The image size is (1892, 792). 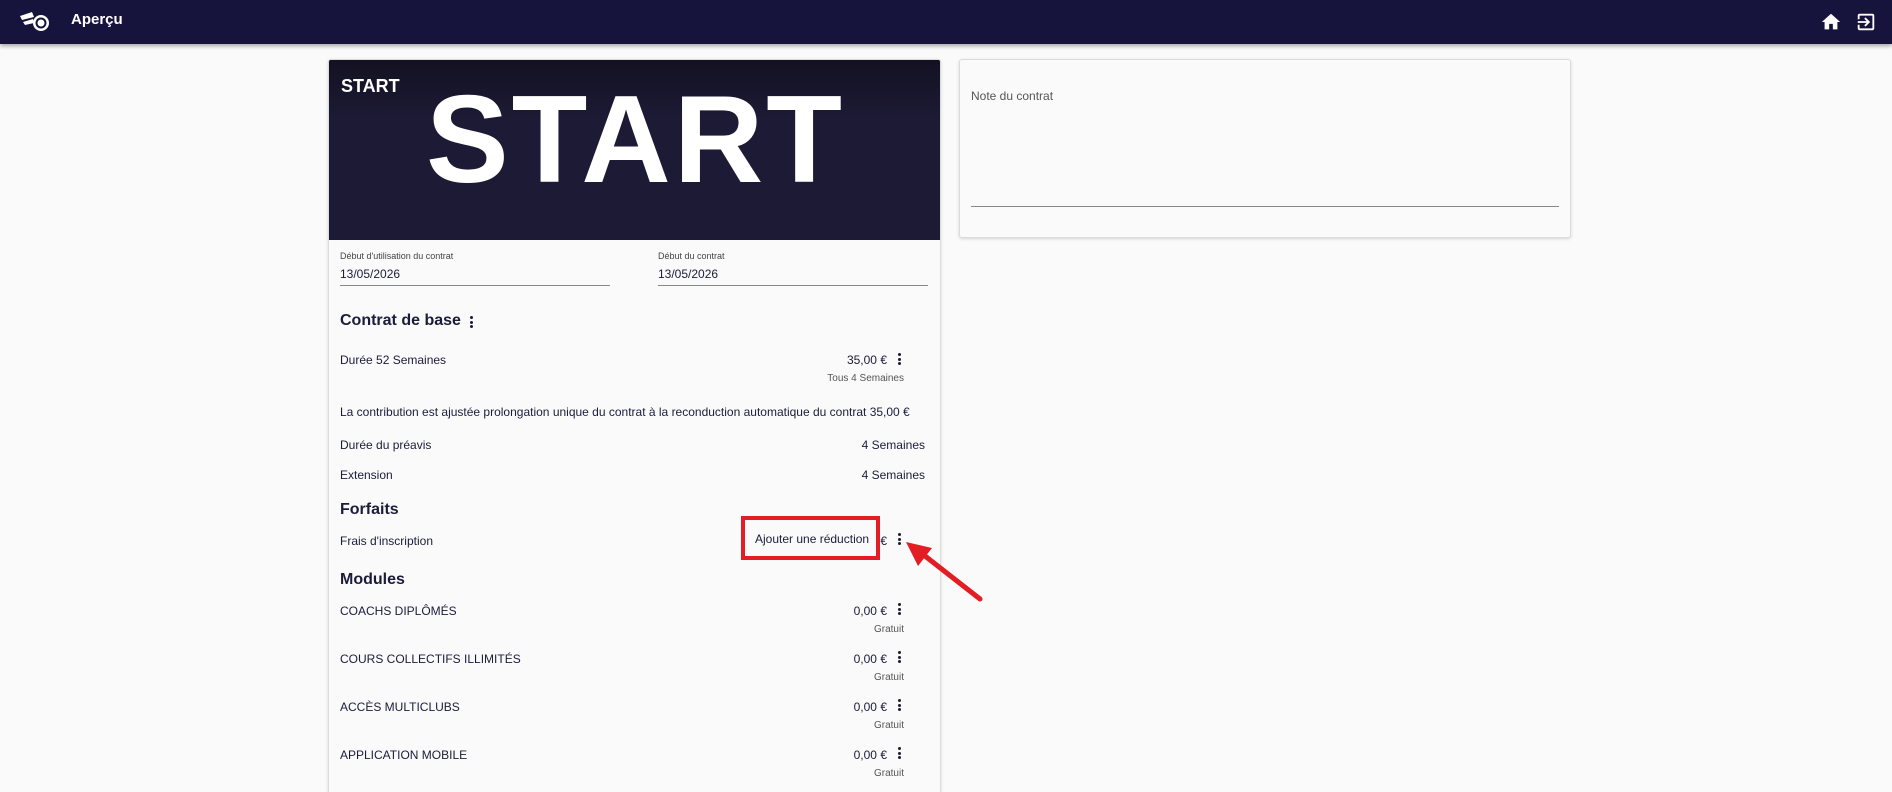 What do you see at coordinates (386, 541) in the screenshot?
I see `registration-fee-label: Frais d'inscription` at bounding box center [386, 541].